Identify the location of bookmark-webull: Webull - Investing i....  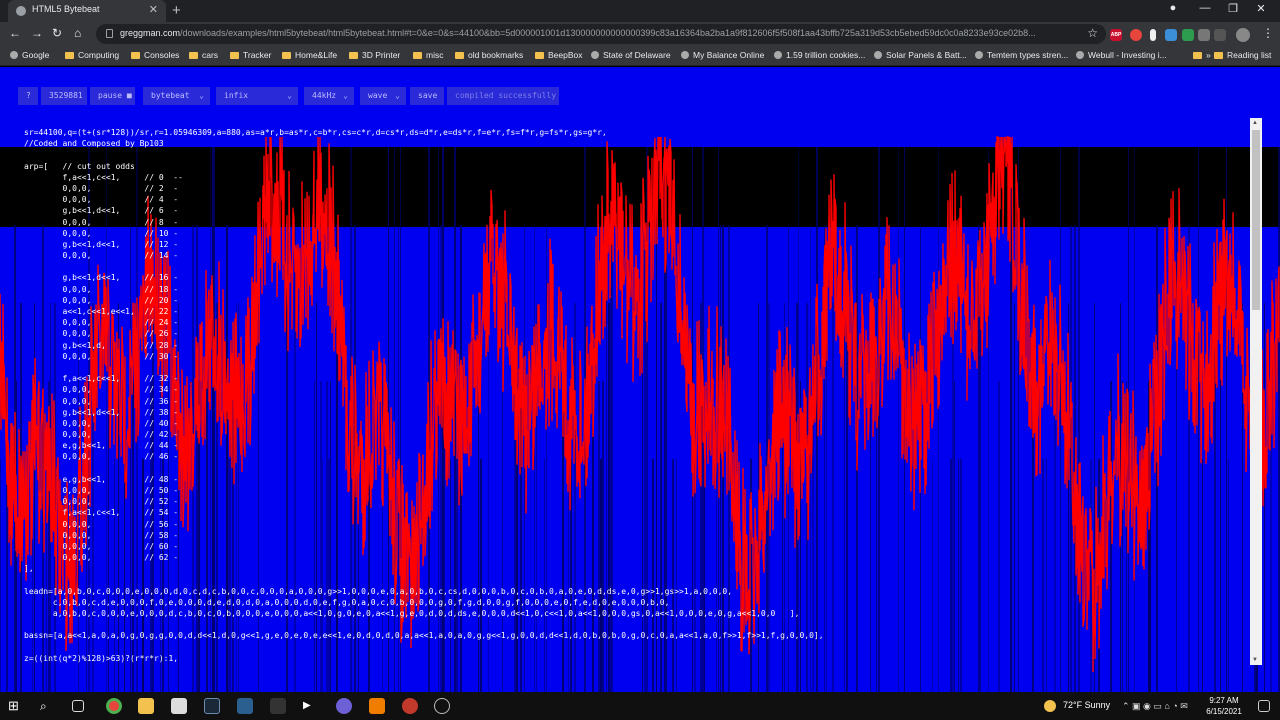
(1121, 55).